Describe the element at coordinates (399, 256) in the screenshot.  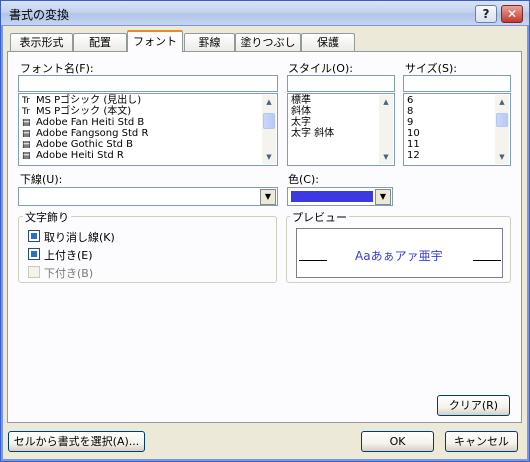
I see `preview-sample-text: Aaあぁアァ亜宇` at that location.